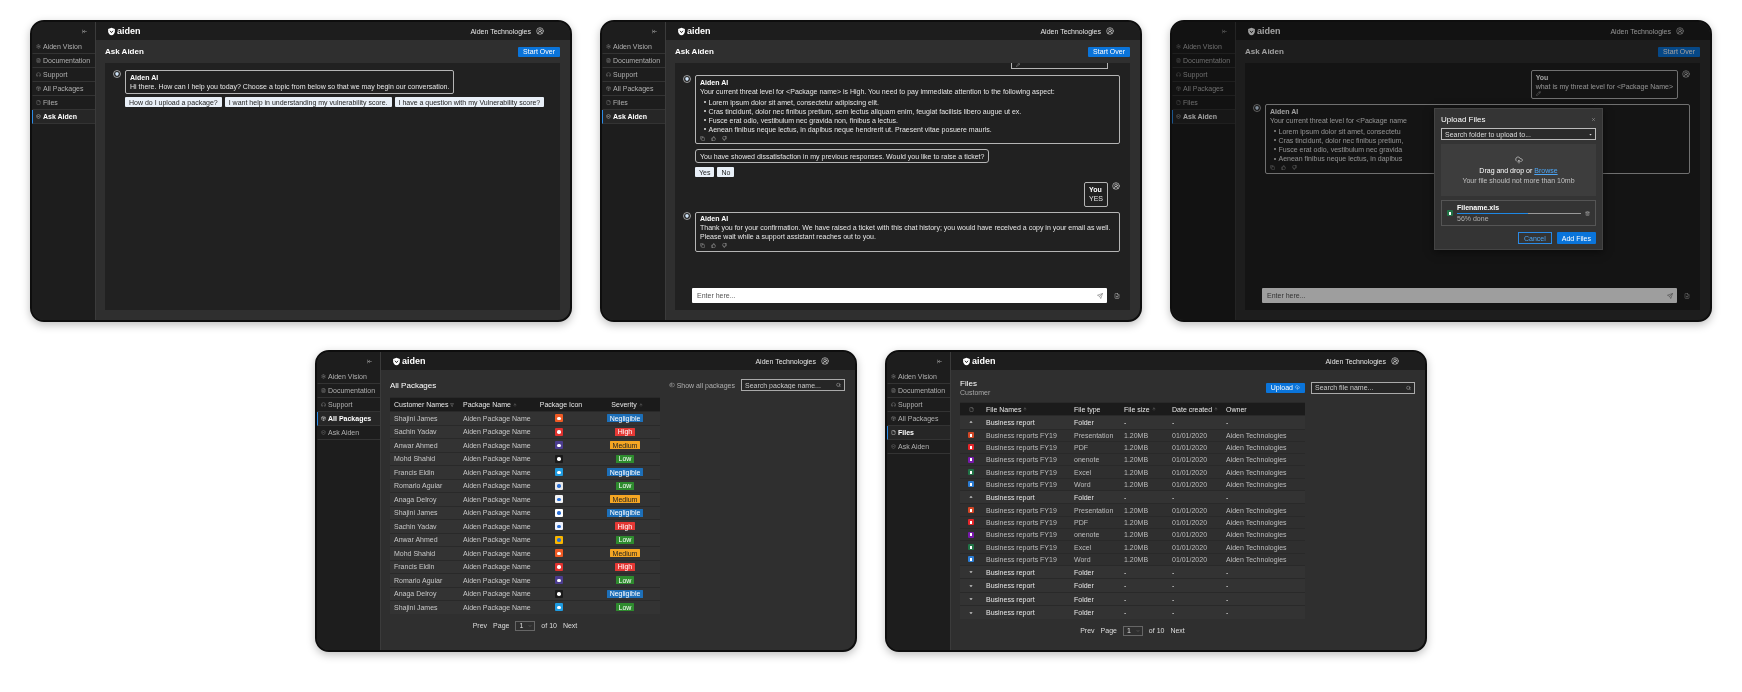 The height and width of the screenshot is (692, 1742). What do you see at coordinates (452, 404) in the screenshot?
I see `filter-icon` at bounding box center [452, 404].